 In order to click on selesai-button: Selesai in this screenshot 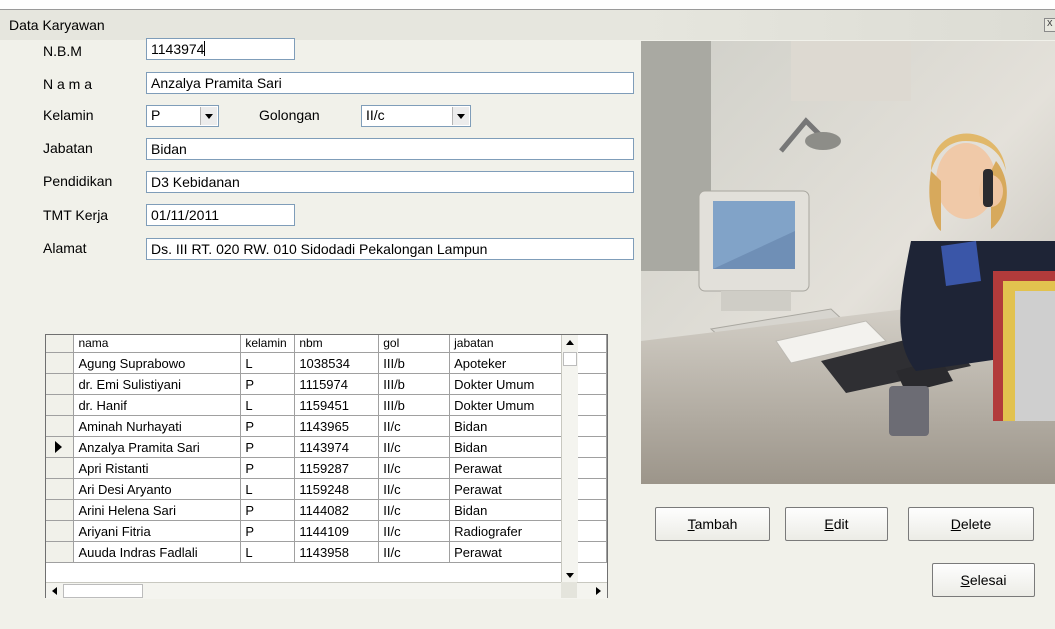, I will do `click(983, 580)`.